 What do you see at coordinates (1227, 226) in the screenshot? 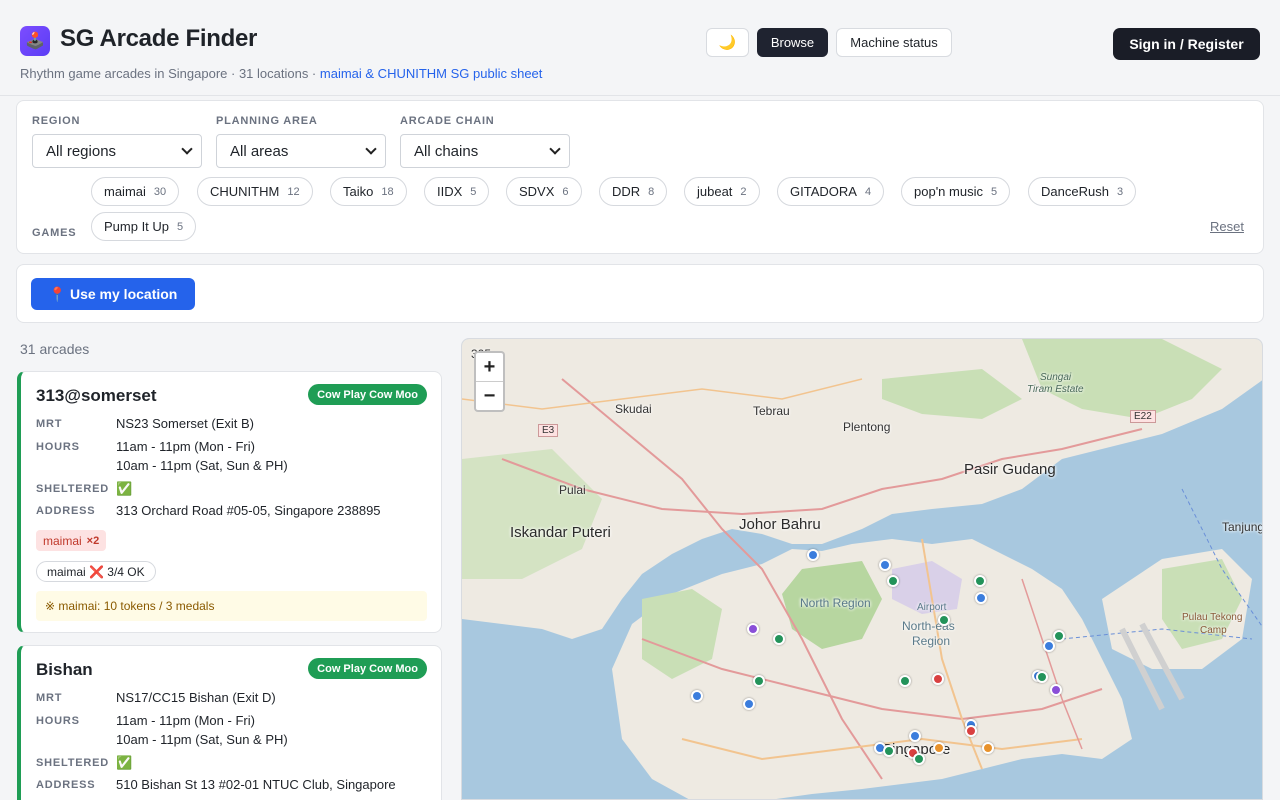
I see `reset-filters-link: Reset` at bounding box center [1227, 226].